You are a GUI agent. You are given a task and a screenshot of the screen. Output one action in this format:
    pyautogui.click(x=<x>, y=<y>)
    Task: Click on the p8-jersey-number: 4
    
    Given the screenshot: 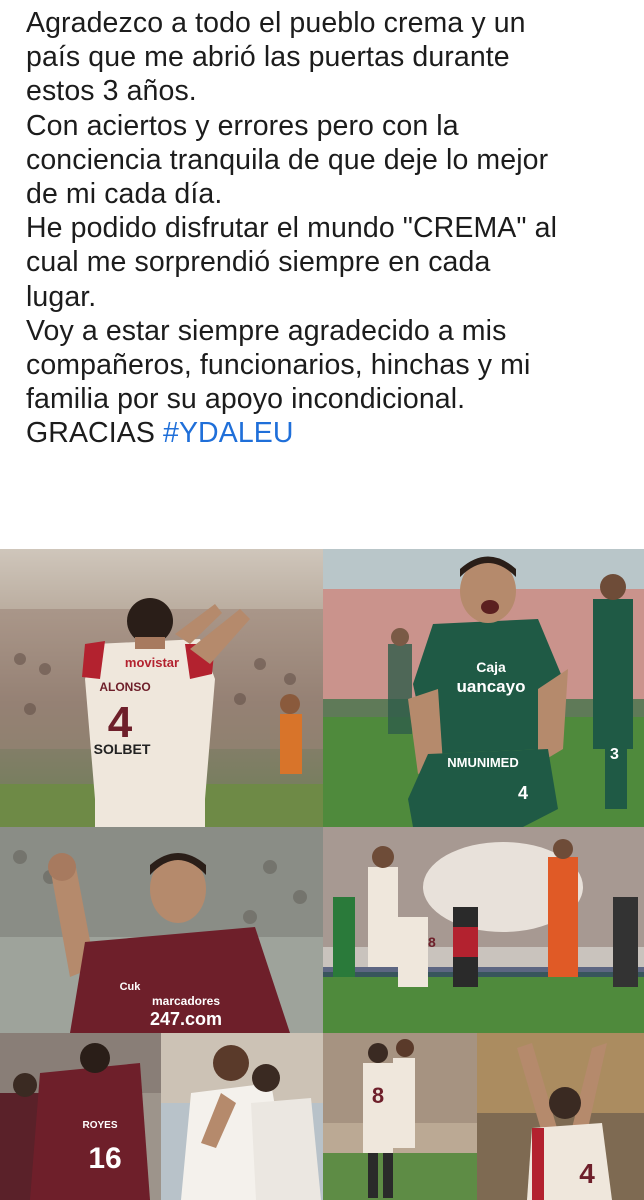 What is the action you would take?
    pyautogui.click(x=587, y=1173)
    